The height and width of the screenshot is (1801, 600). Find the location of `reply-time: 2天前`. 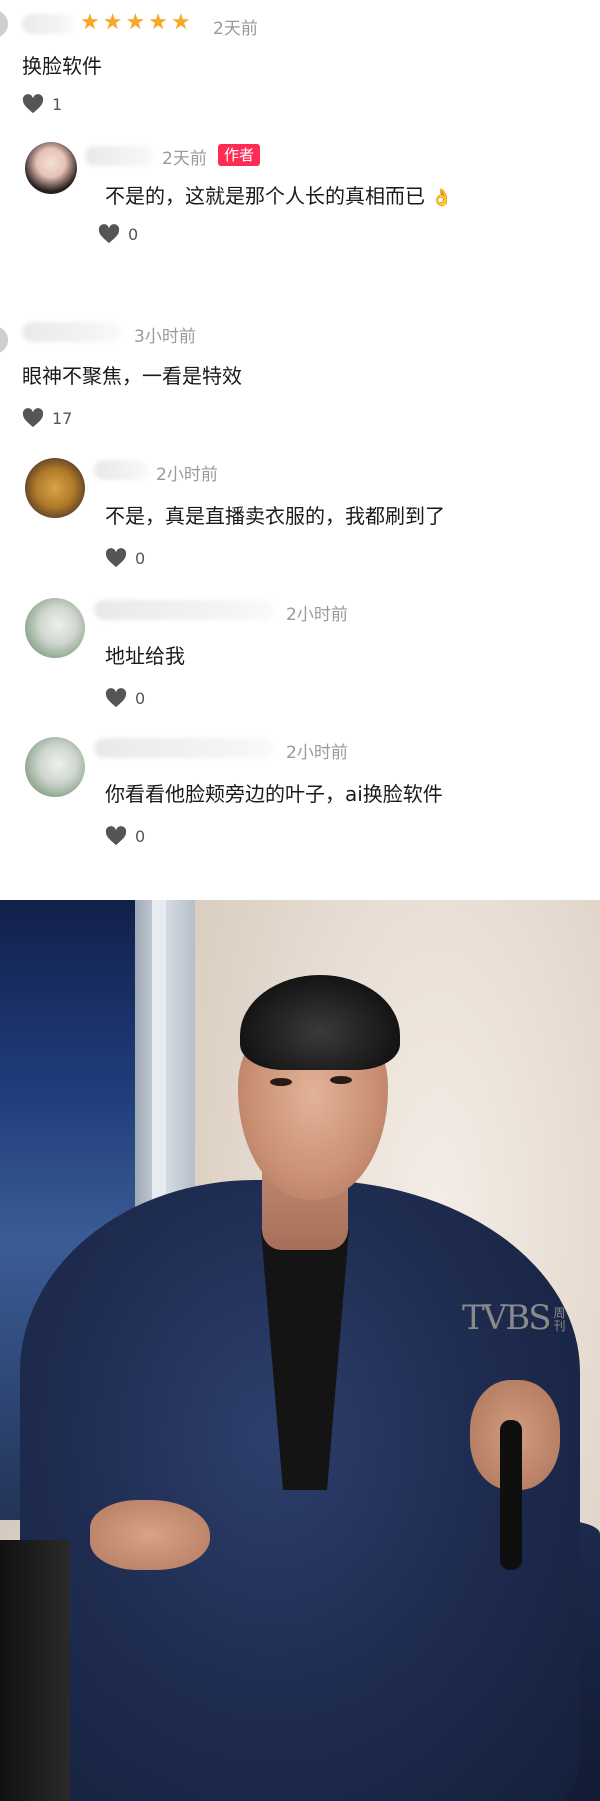

reply-time: 2天前 is located at coordinates (184, 159).